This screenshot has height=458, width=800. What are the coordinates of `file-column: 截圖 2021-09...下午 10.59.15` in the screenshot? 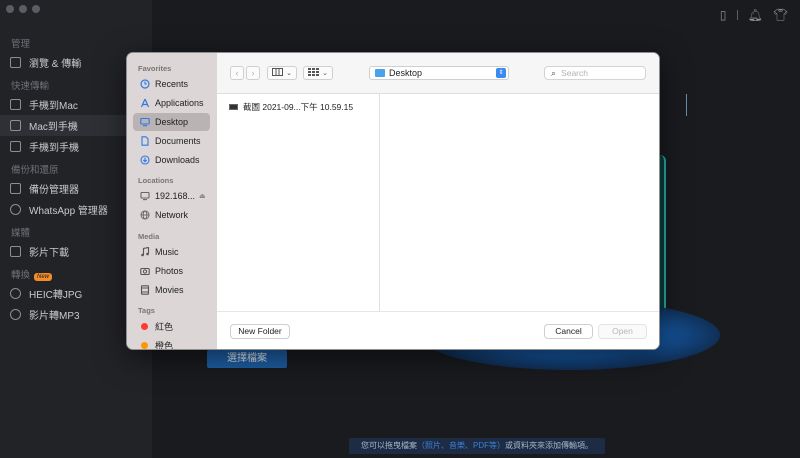 It's located at (298, 202).